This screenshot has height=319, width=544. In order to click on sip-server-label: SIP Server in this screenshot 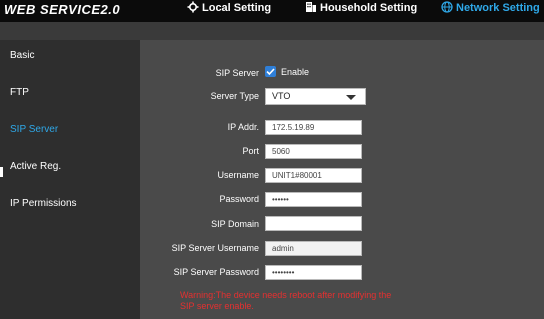, I will do `click(237, 73)`.